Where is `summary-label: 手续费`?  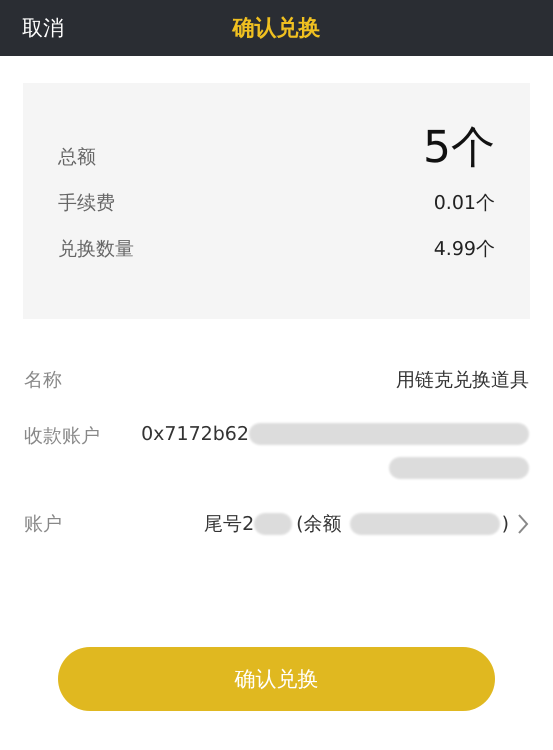
summary-label: 手续费 is located at coordinates (86, 203).